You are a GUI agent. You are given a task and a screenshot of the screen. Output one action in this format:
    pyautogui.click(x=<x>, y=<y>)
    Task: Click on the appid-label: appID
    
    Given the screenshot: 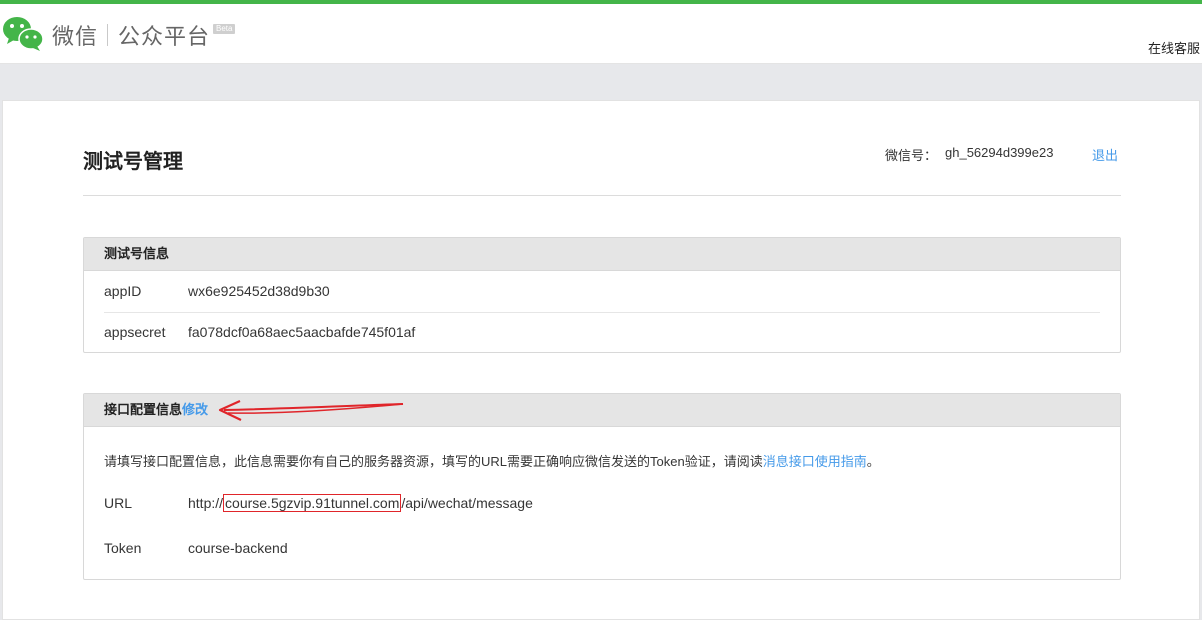 What is the action you would take?
    pyautogui.click(x=123, y=291)
    